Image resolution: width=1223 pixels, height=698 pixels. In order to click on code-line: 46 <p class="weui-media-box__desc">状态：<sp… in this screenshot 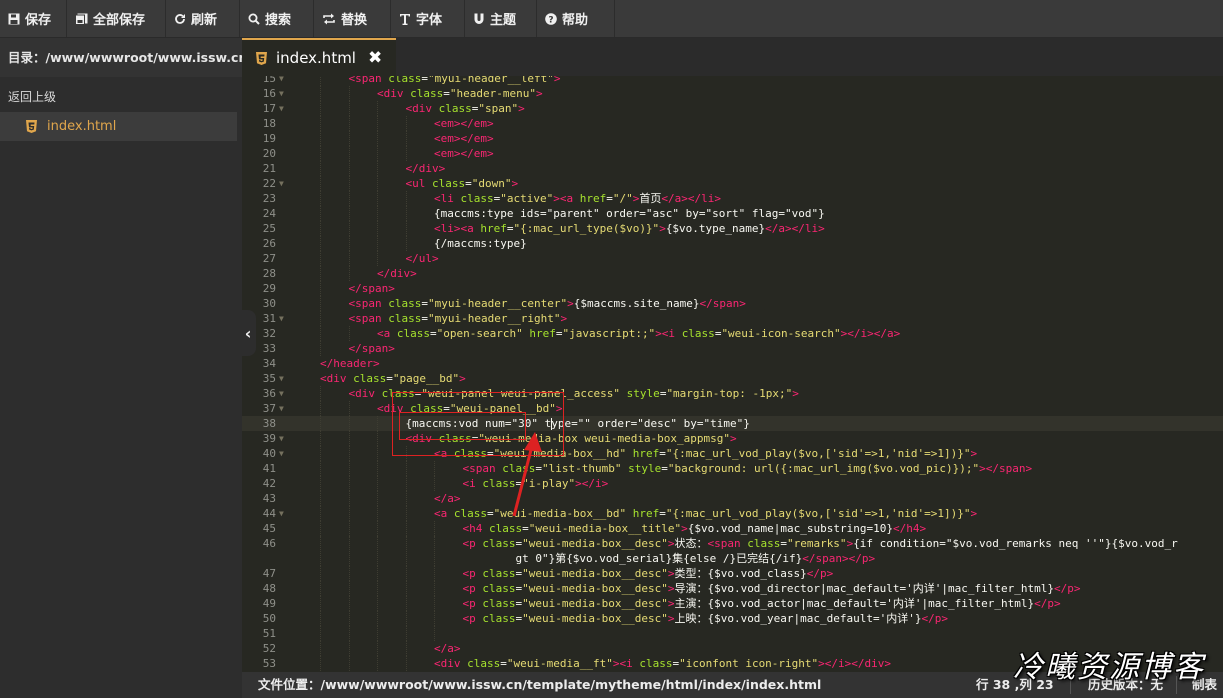, I will do `click(732, 551)`.